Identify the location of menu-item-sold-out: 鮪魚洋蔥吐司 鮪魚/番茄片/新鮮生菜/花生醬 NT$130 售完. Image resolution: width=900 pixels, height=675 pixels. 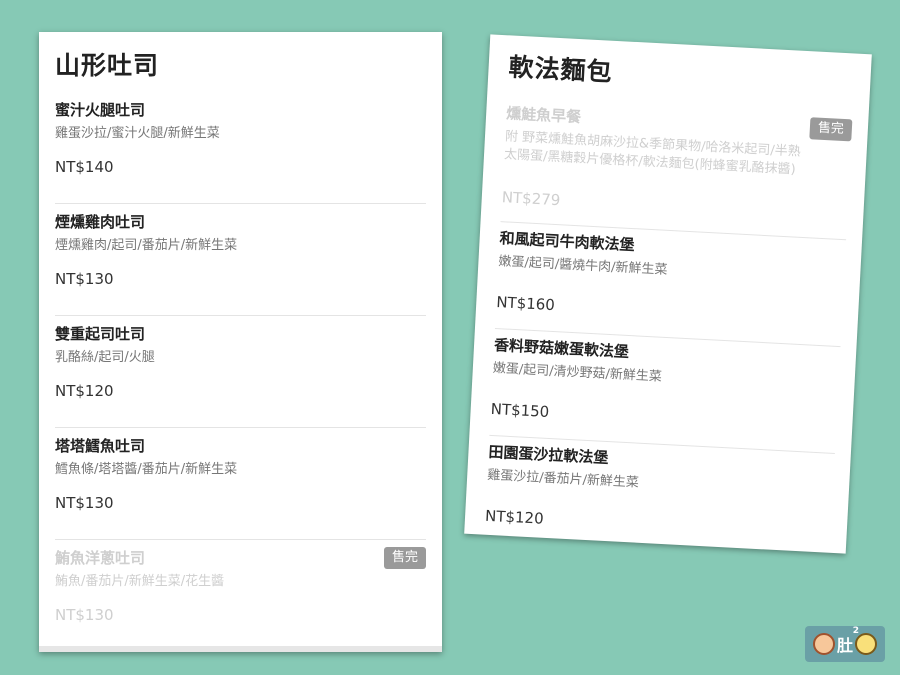
(240, 596).